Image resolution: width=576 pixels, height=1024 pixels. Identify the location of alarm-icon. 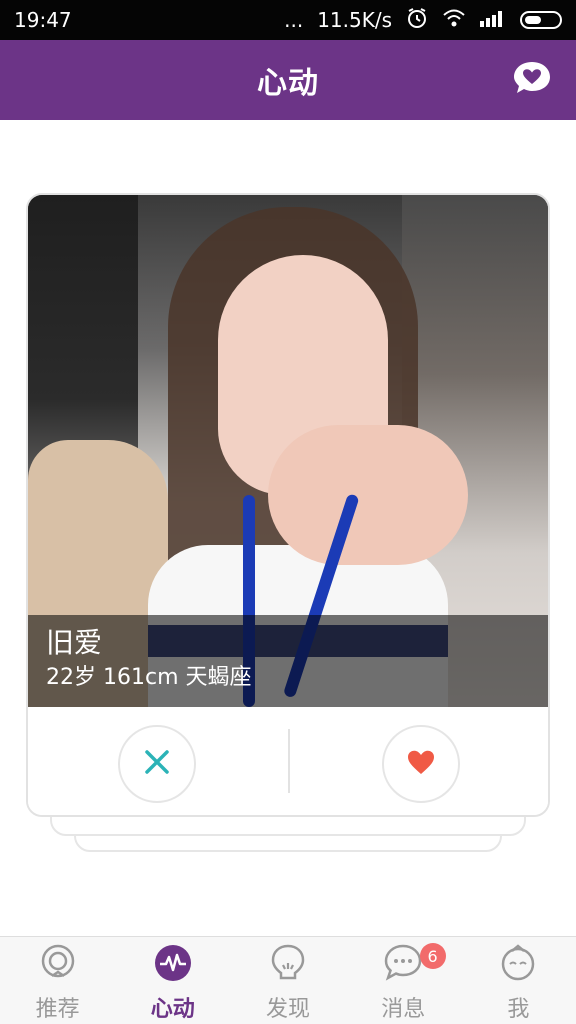
(417, 20).